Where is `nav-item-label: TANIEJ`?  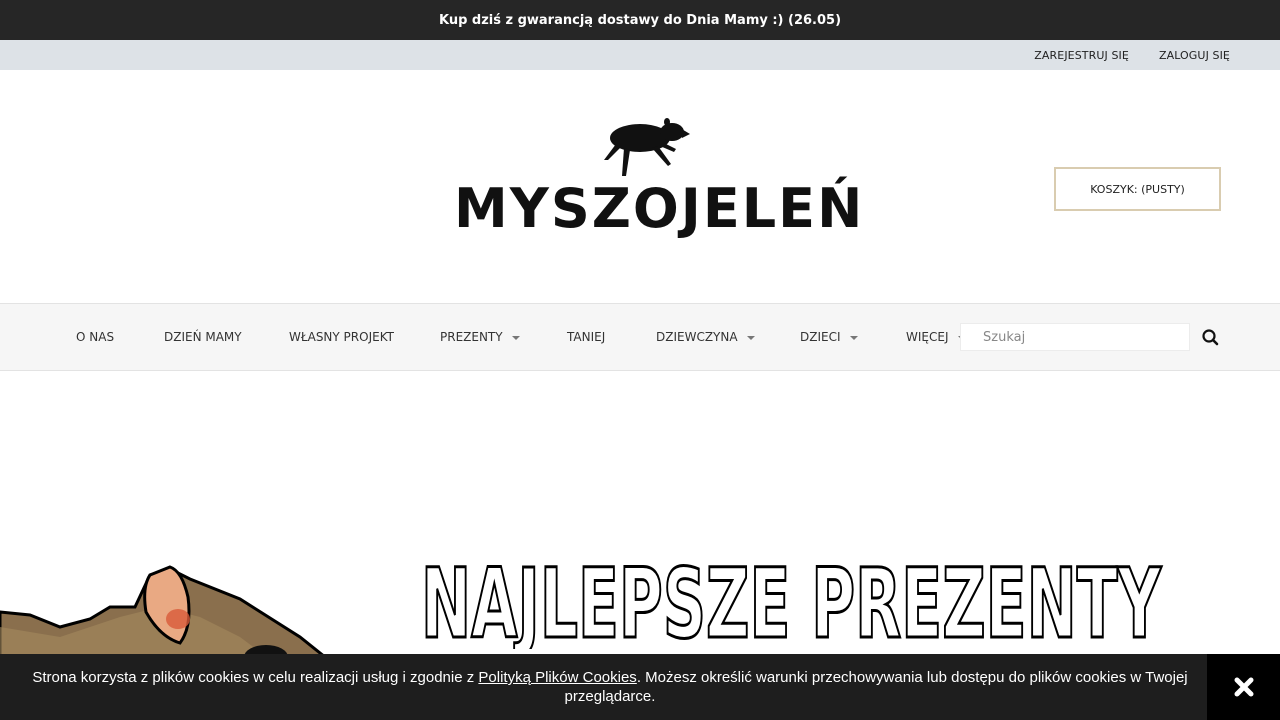 nav-item-label: TANIEJ is located at coordinates (586, 337).